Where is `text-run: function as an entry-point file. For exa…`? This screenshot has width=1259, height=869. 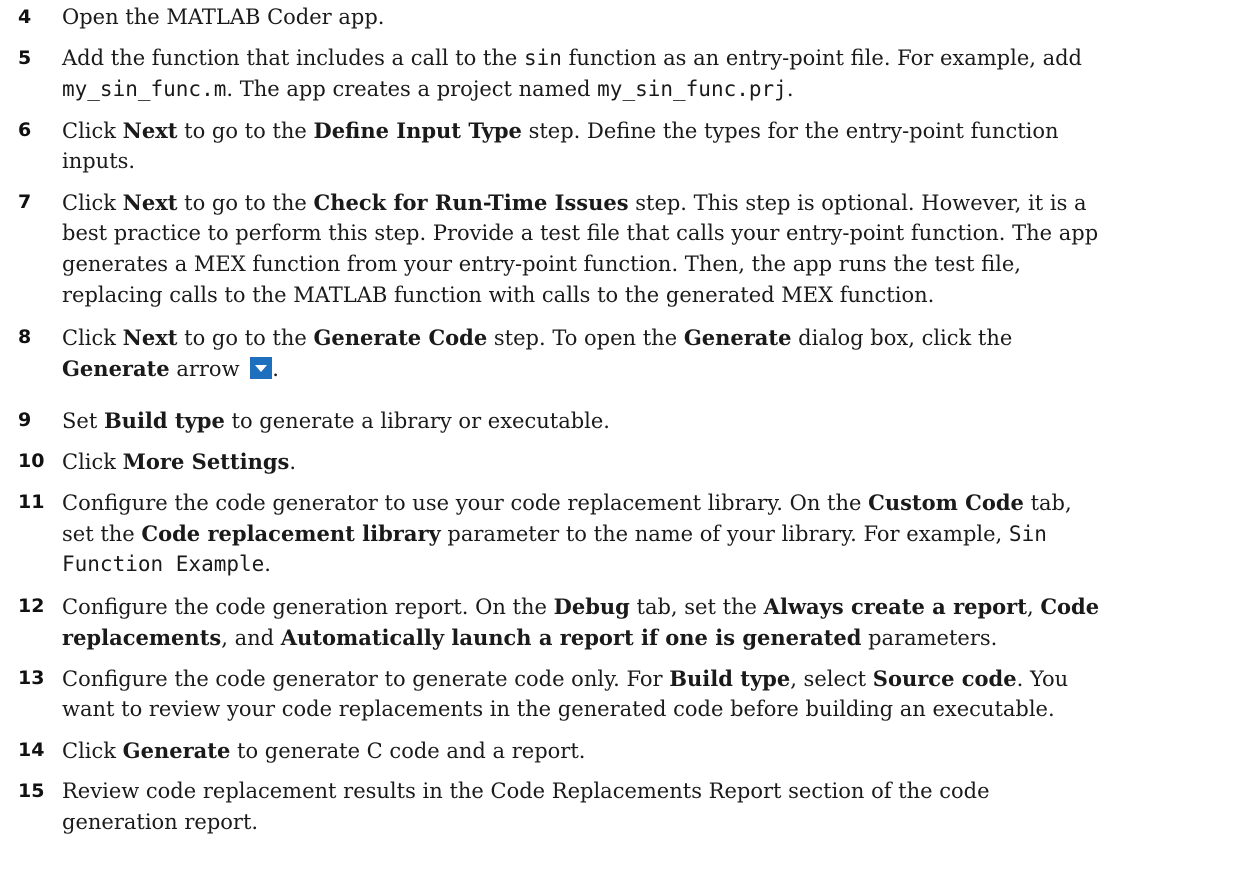 text-run: function as an entry-point file. For exa… is located at coordinates (821, 58).